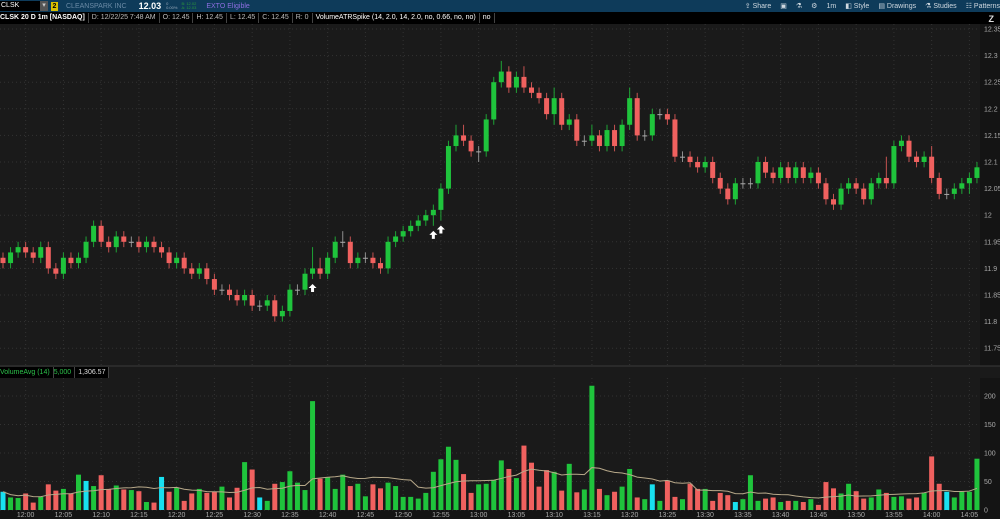  Describe the element at coordinates (992, 30) in the screenshot. I see `price-tick-label: 12.35` at that location.